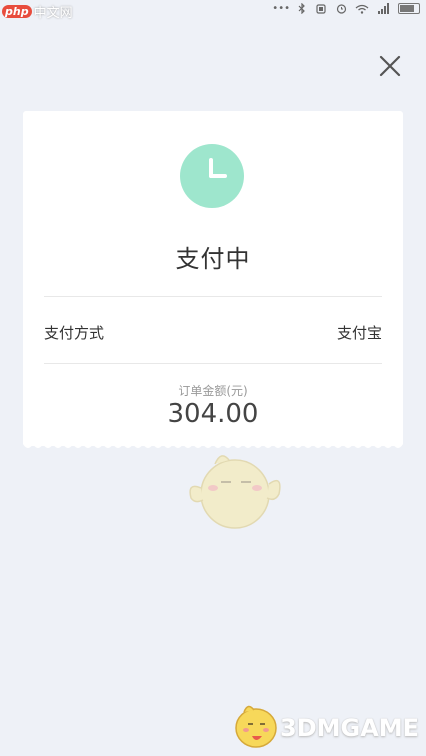 This screenshot has width=426, height=756. What do you see at coordinates (17, 11) in the screenshot?
I see `php-logo: php` at bounding box center [17, 11].